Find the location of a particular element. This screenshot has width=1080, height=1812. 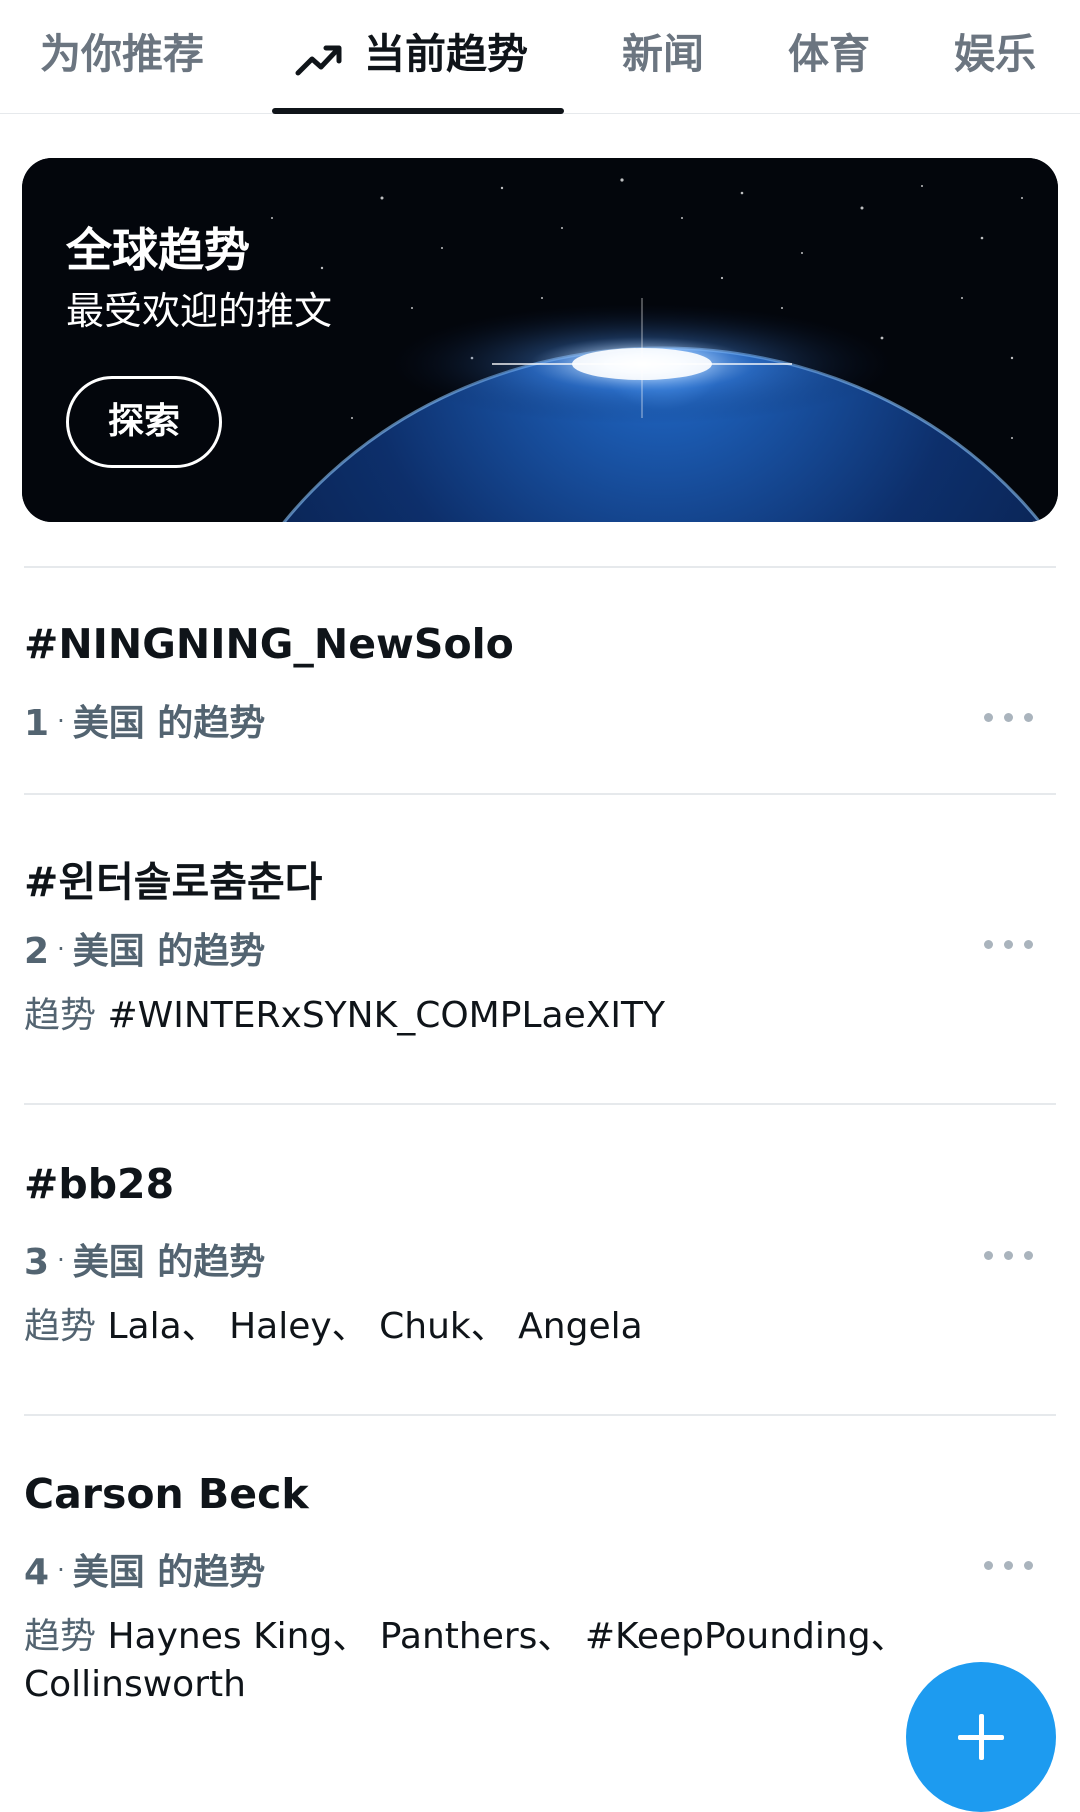

banner-subtitle: 最受欢迎的推文 is located at coordinates (199, 311).